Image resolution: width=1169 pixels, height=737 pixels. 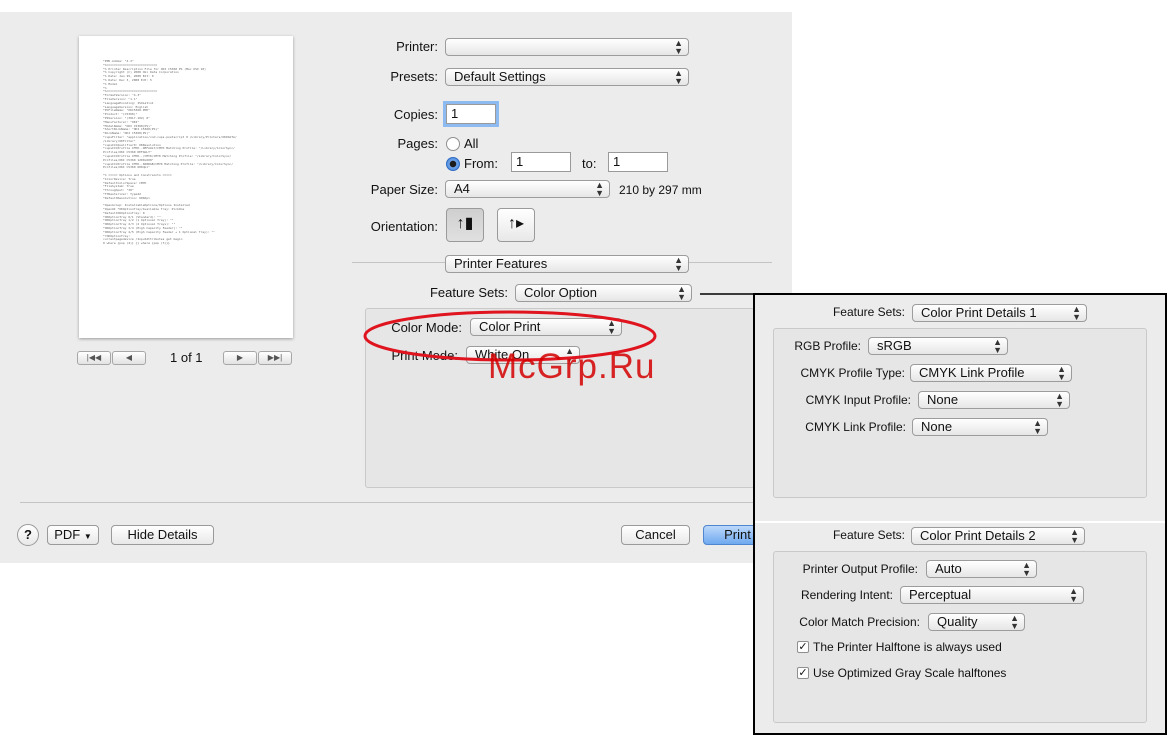 I want to click on portrait-orientation-button: ↑▮, so click(x=465, y=225).